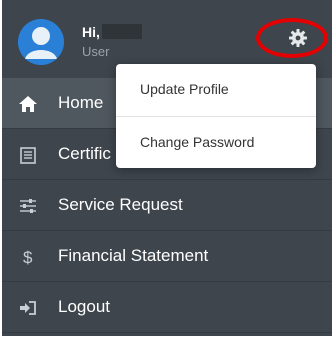  I want to click on annotation-circle, so click(292, 38).